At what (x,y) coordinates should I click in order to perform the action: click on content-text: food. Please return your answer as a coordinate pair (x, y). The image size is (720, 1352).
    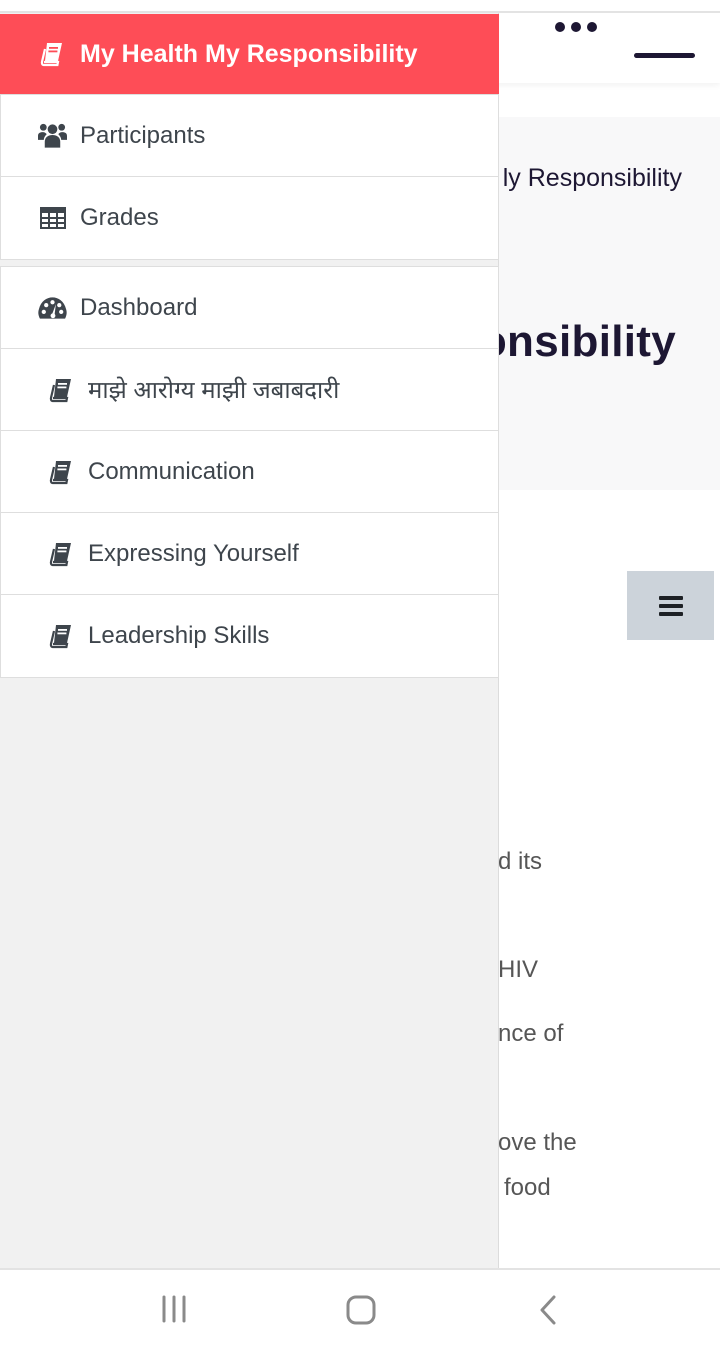
    Looking at the image, I should click on (527, 1187).